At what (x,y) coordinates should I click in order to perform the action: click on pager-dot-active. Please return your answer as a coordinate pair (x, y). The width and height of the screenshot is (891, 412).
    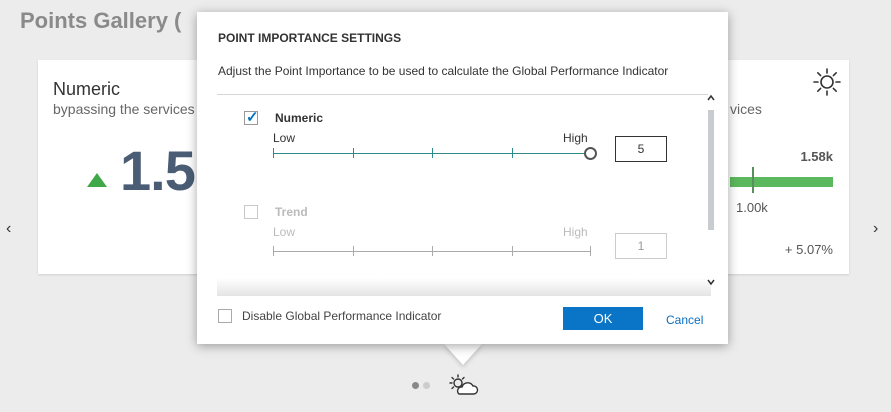
    Looking at the image, I should click on (415, 385).